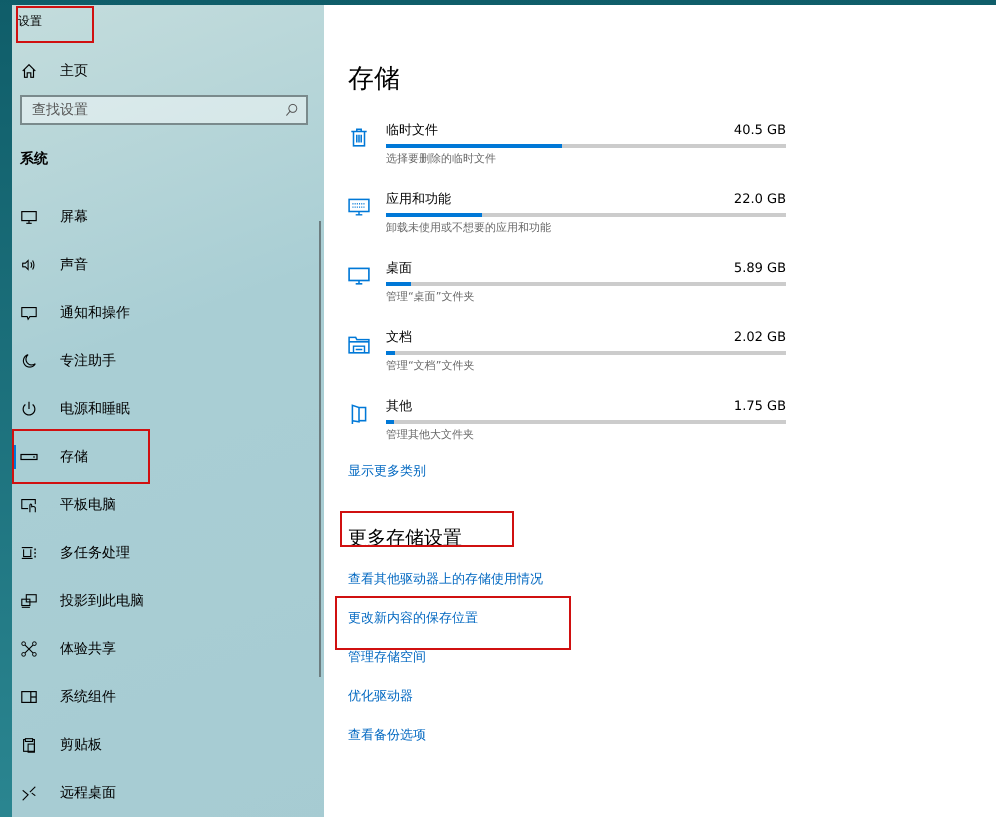 This screenshot has width=996, height=817. Describe the element at coordinates (29, 793) in the screenshot. I see `remote-icon` at that location.